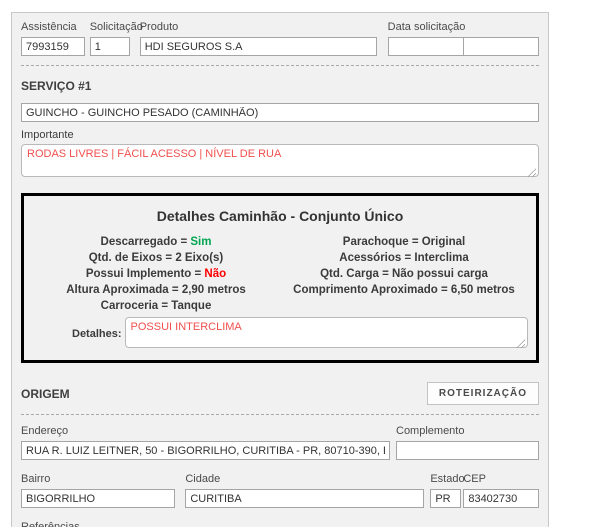 The height and width of the screenshot is (527, 602). What do you see at coordinates (474, 479) in the screenshot?
I see `cep-label: CEP` at bounding box center [474, 479].